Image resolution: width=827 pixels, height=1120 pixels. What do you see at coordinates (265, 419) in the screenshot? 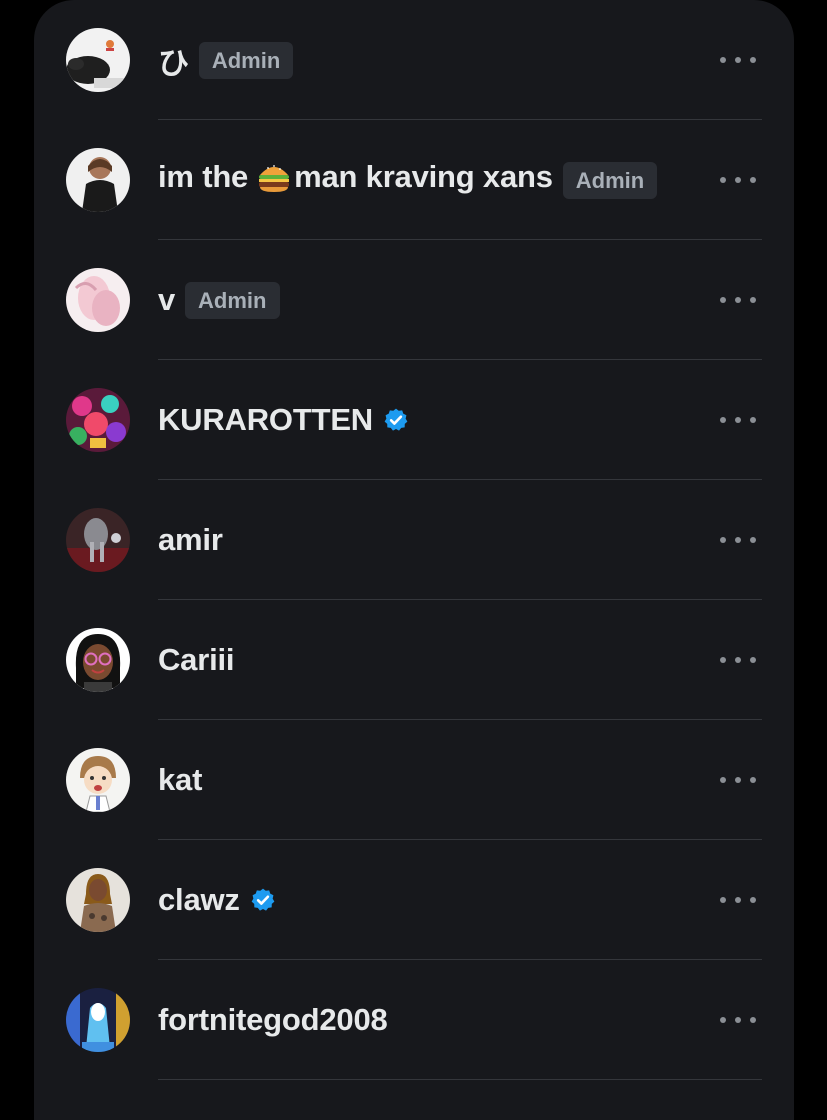
I see `member-name: KURAROTTEN` at bounding box center [265, 419].